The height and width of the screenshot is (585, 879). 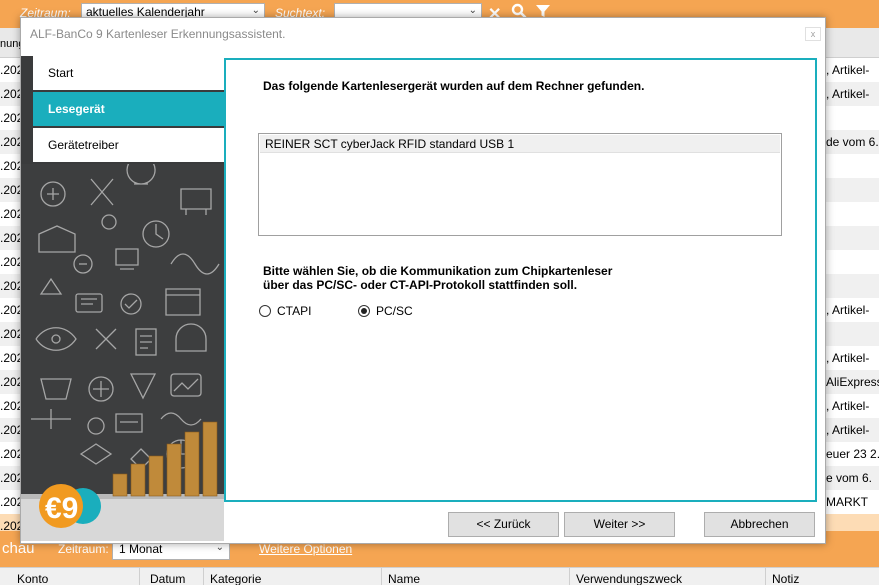 What do you see at coordinates (265, 311) in the screenshot?
I see `radio-ctapi-circle` at bounding box center [265, 311].